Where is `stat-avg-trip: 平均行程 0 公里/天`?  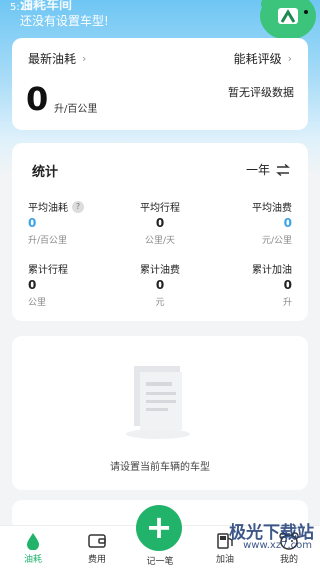
stat-avg-trip: 平均行程 0 公里/天 is located at coordinates (160, 222).